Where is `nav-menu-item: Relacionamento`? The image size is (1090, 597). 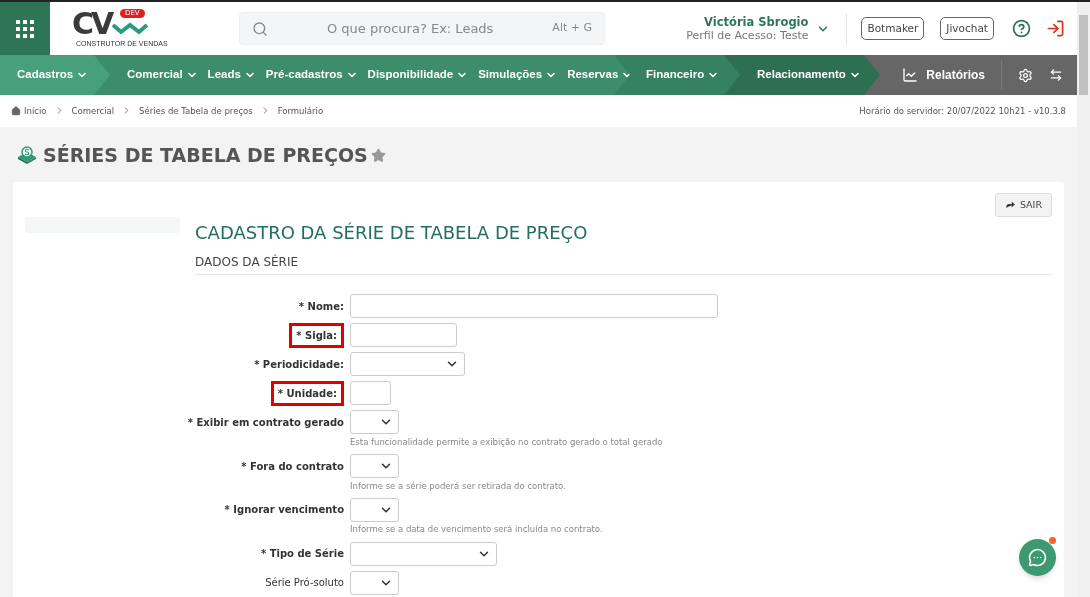
nav-menu-item: Relacionamento is located at coordinates (809, 75).